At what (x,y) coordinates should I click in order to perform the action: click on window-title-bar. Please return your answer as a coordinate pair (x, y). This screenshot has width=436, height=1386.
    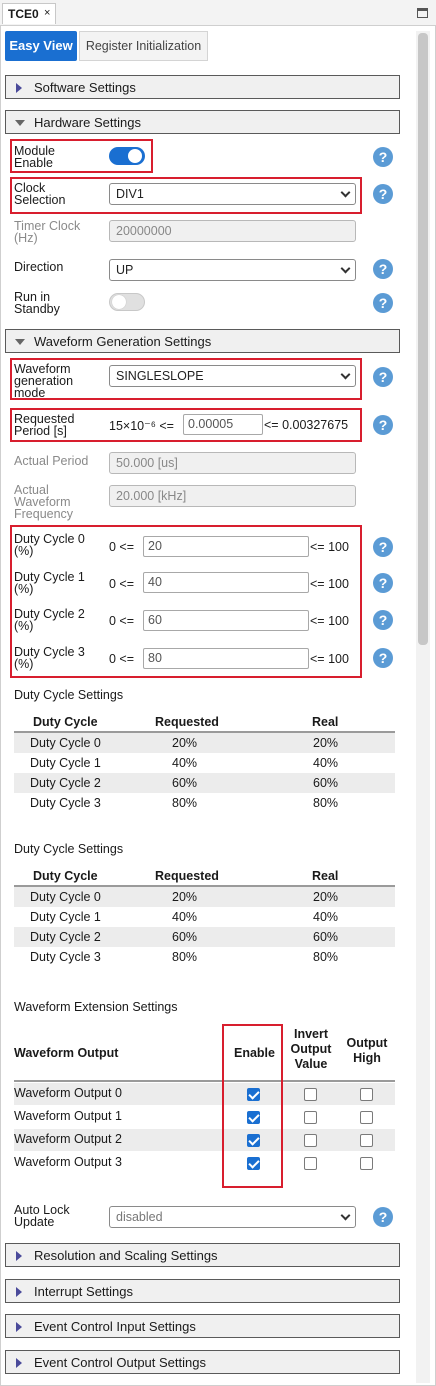
    Looking at the image, I should click on (218, 13).